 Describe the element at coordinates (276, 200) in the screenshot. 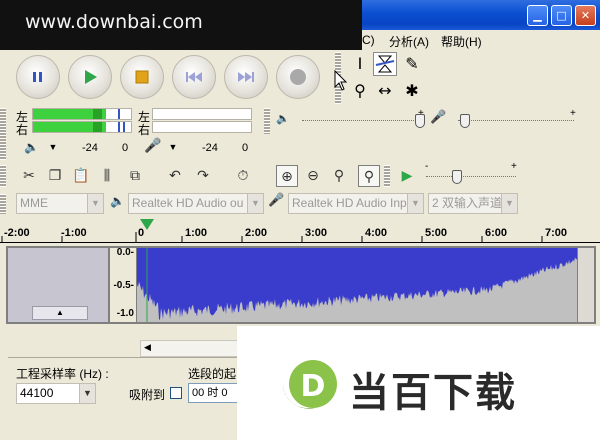

I see `input-device-icon: 🎤` at that location.